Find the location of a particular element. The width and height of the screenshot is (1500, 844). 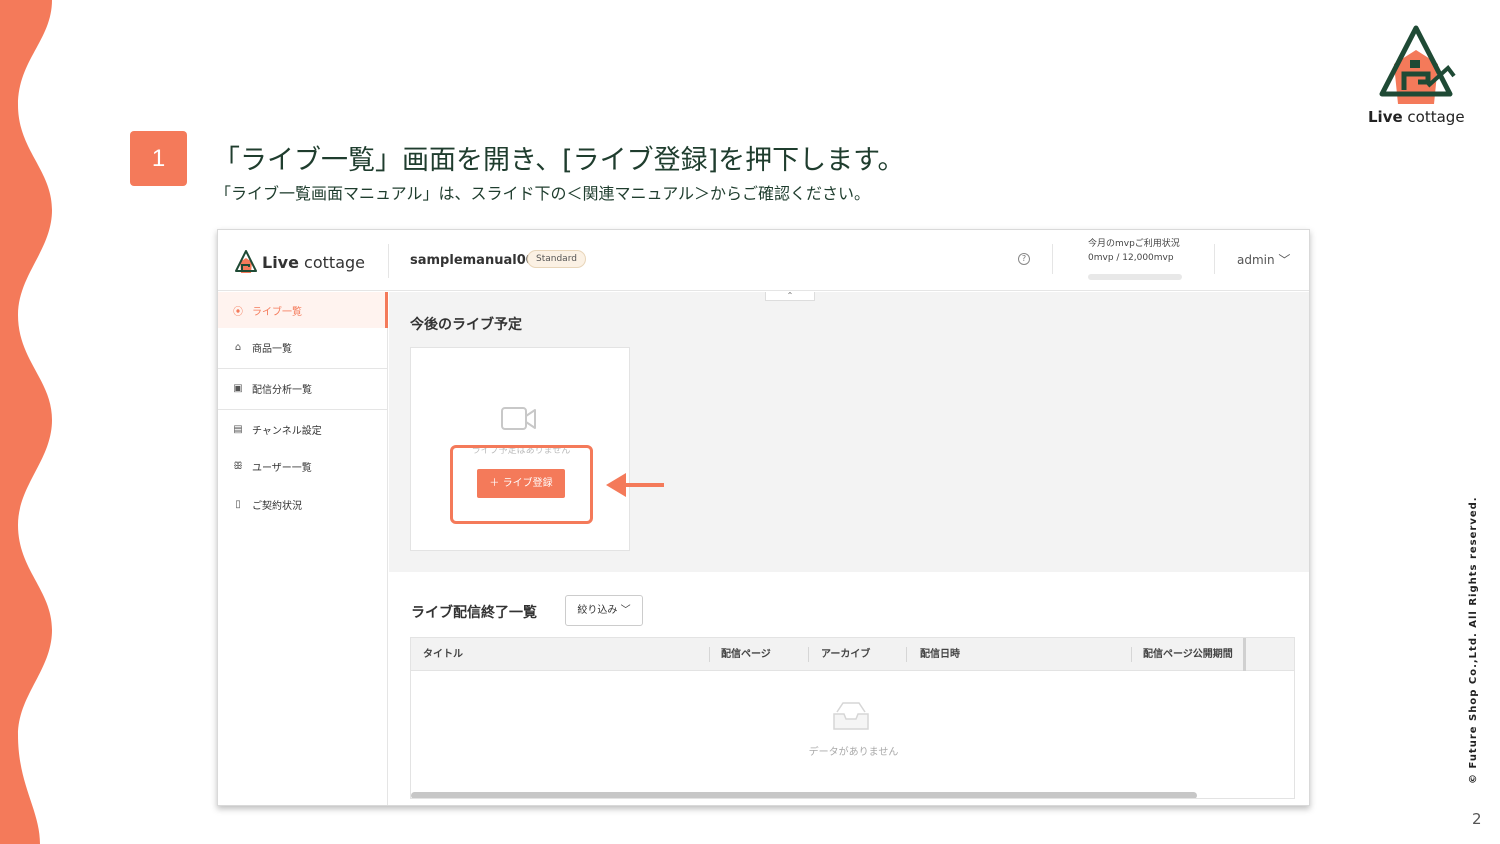

column-publish-period: 配信ページ公開期間 is located at coordinates (1188, 654).